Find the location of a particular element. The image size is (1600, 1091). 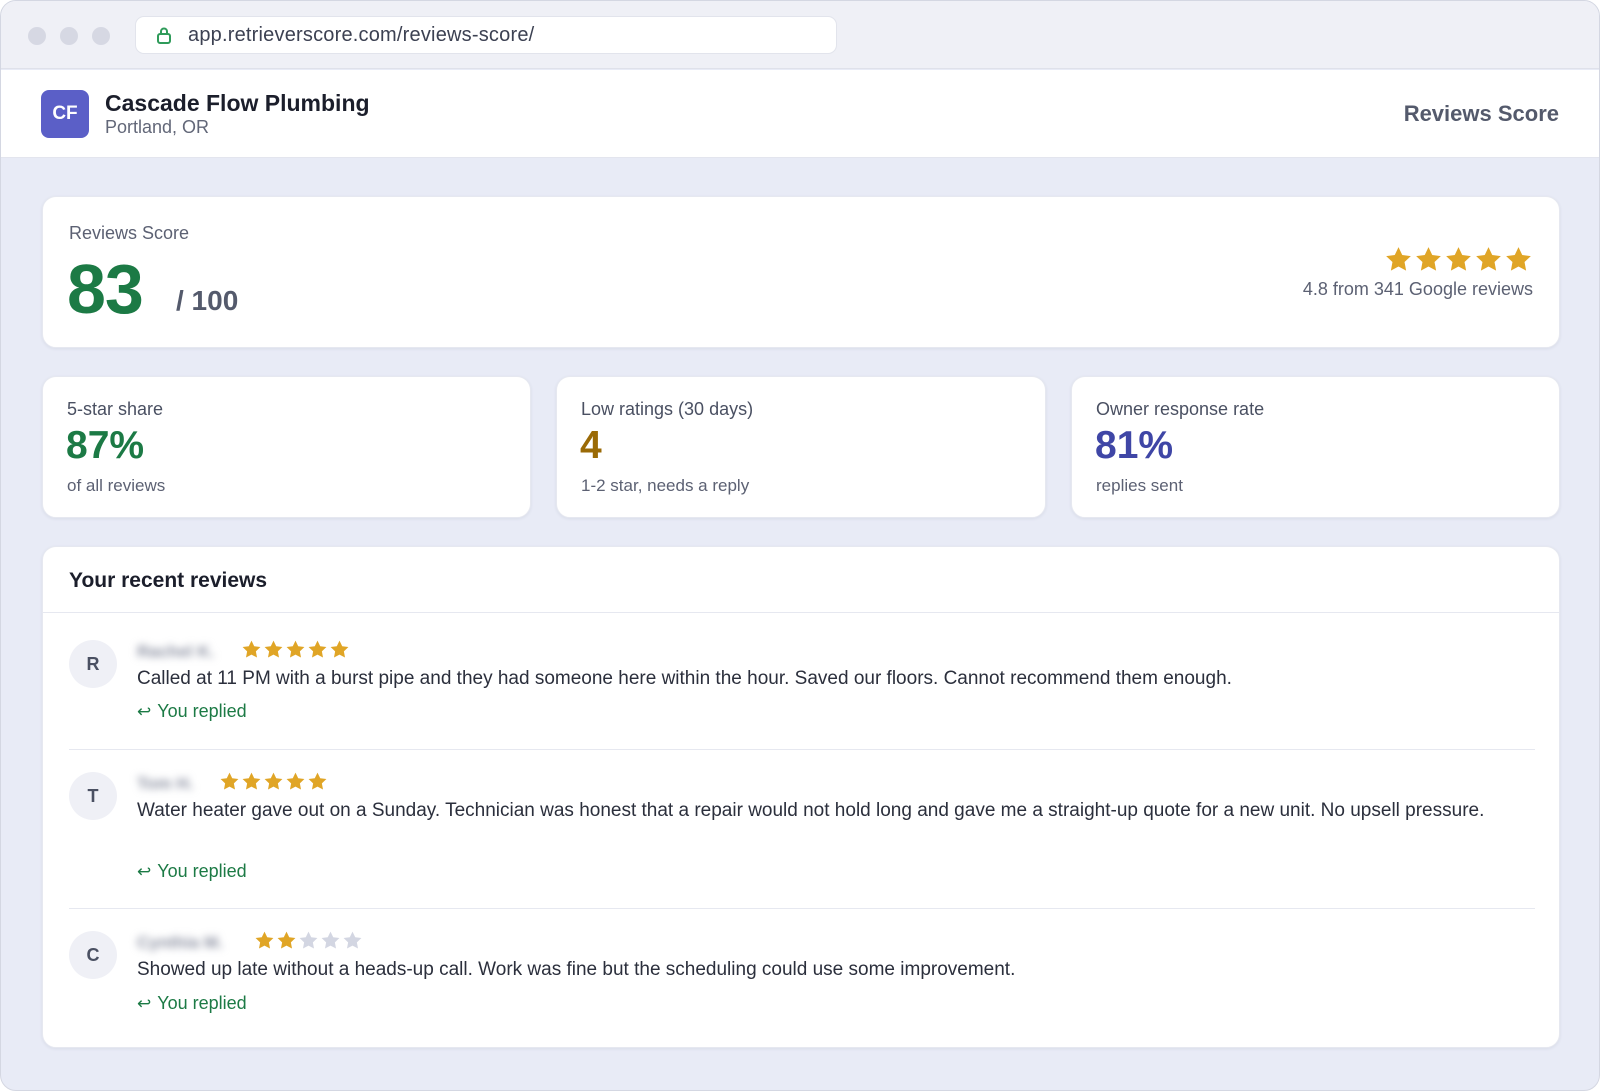

window-minimize-dot is located at coordinates (69, 36).